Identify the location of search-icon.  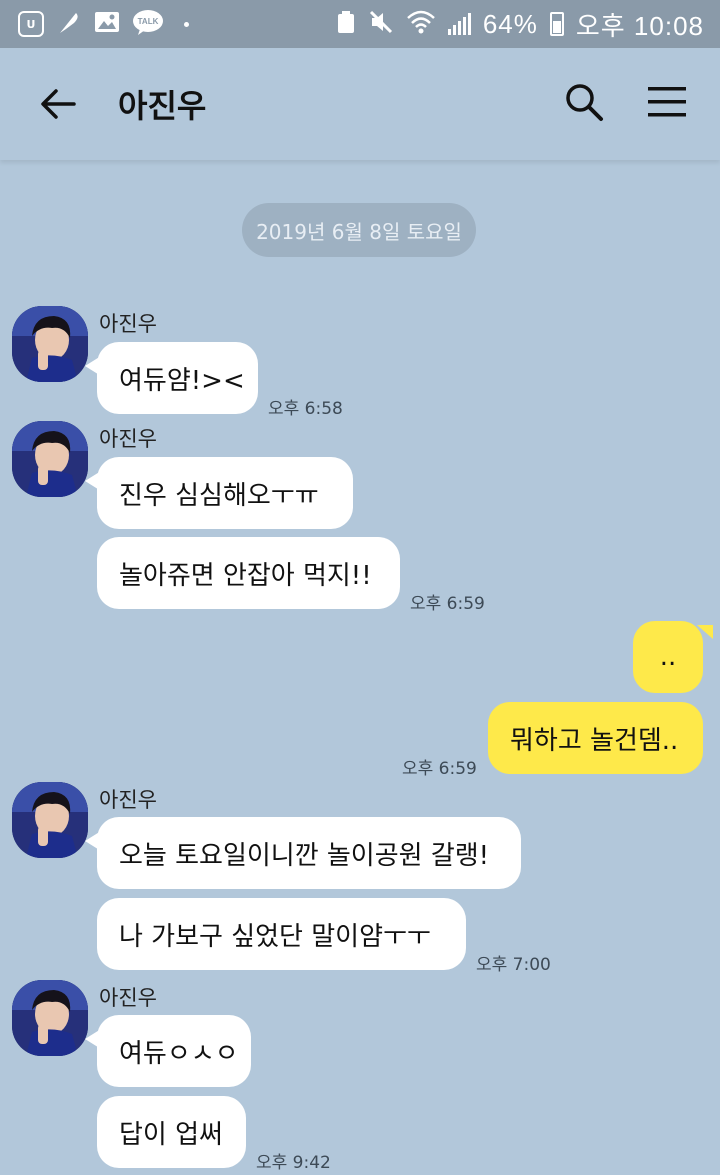
(584, 102).